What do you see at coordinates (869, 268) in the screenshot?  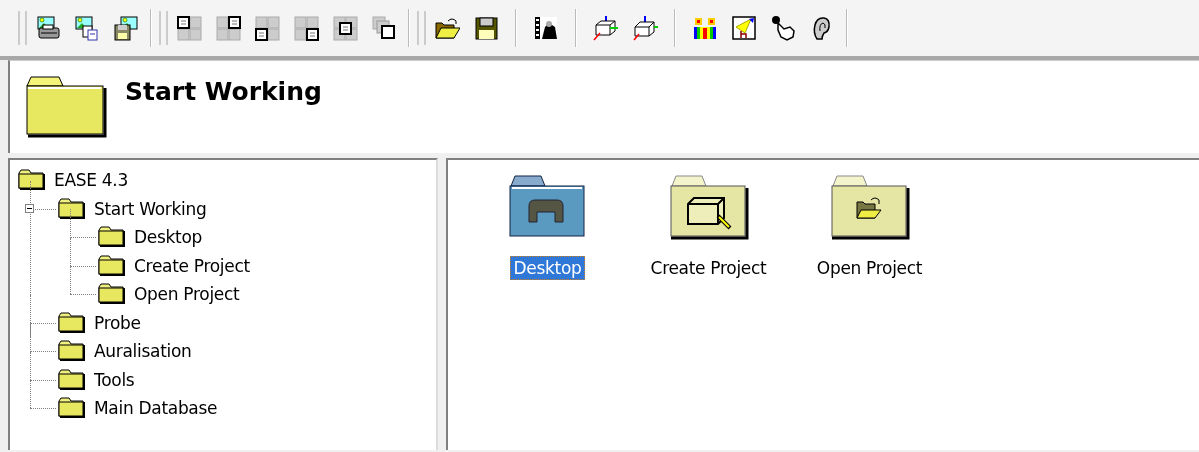 I see `item-label: Open Project` at bounding box center [869, 268].